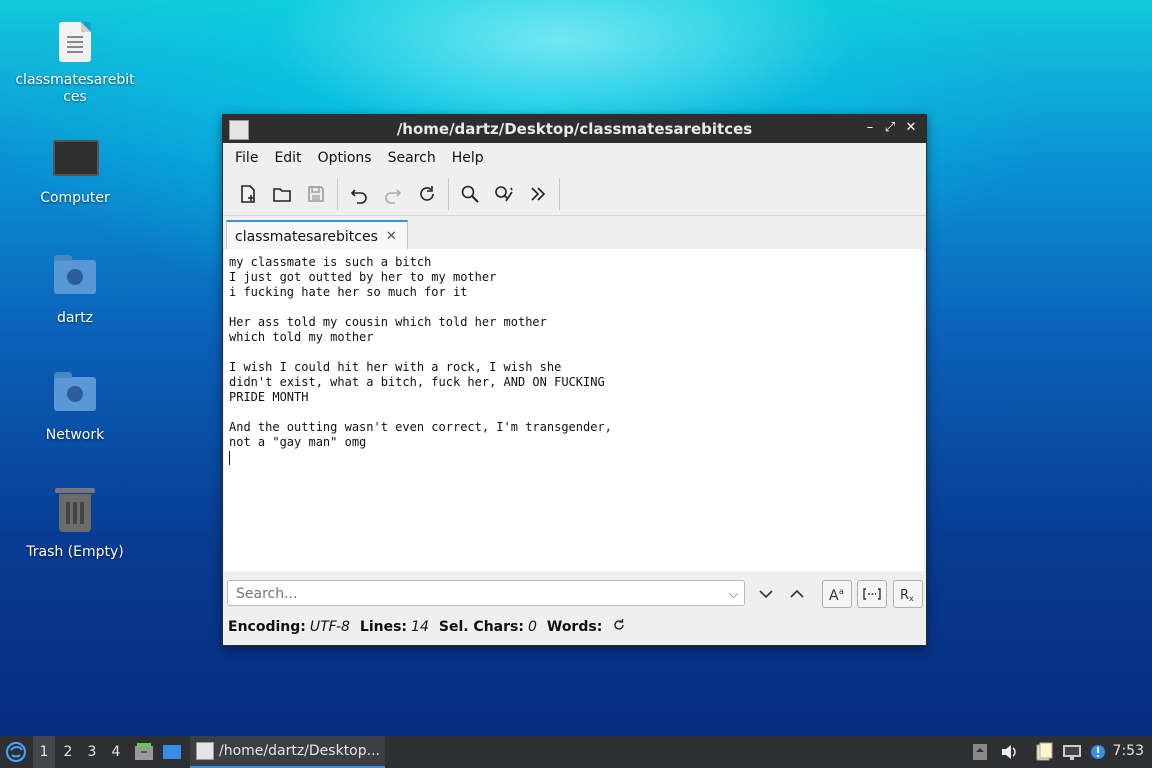  Describe the element at coordinates (1098, 752) in the screenshot. I see `notifications-icon` at that location.